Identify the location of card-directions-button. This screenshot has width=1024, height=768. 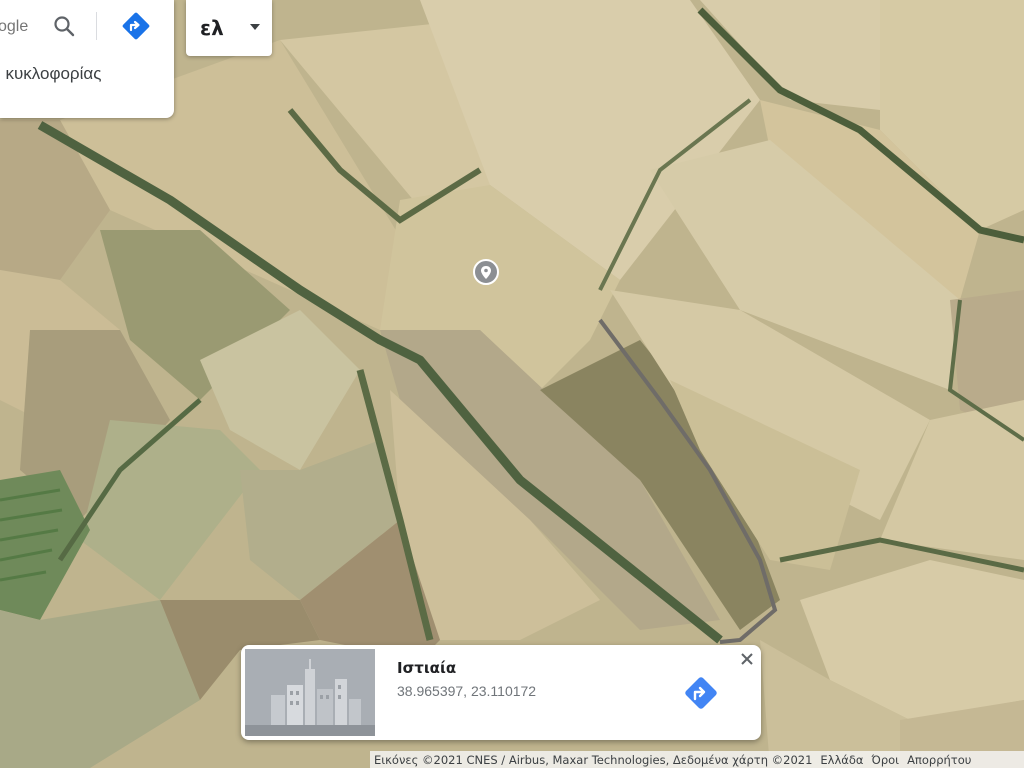
(701, 693).